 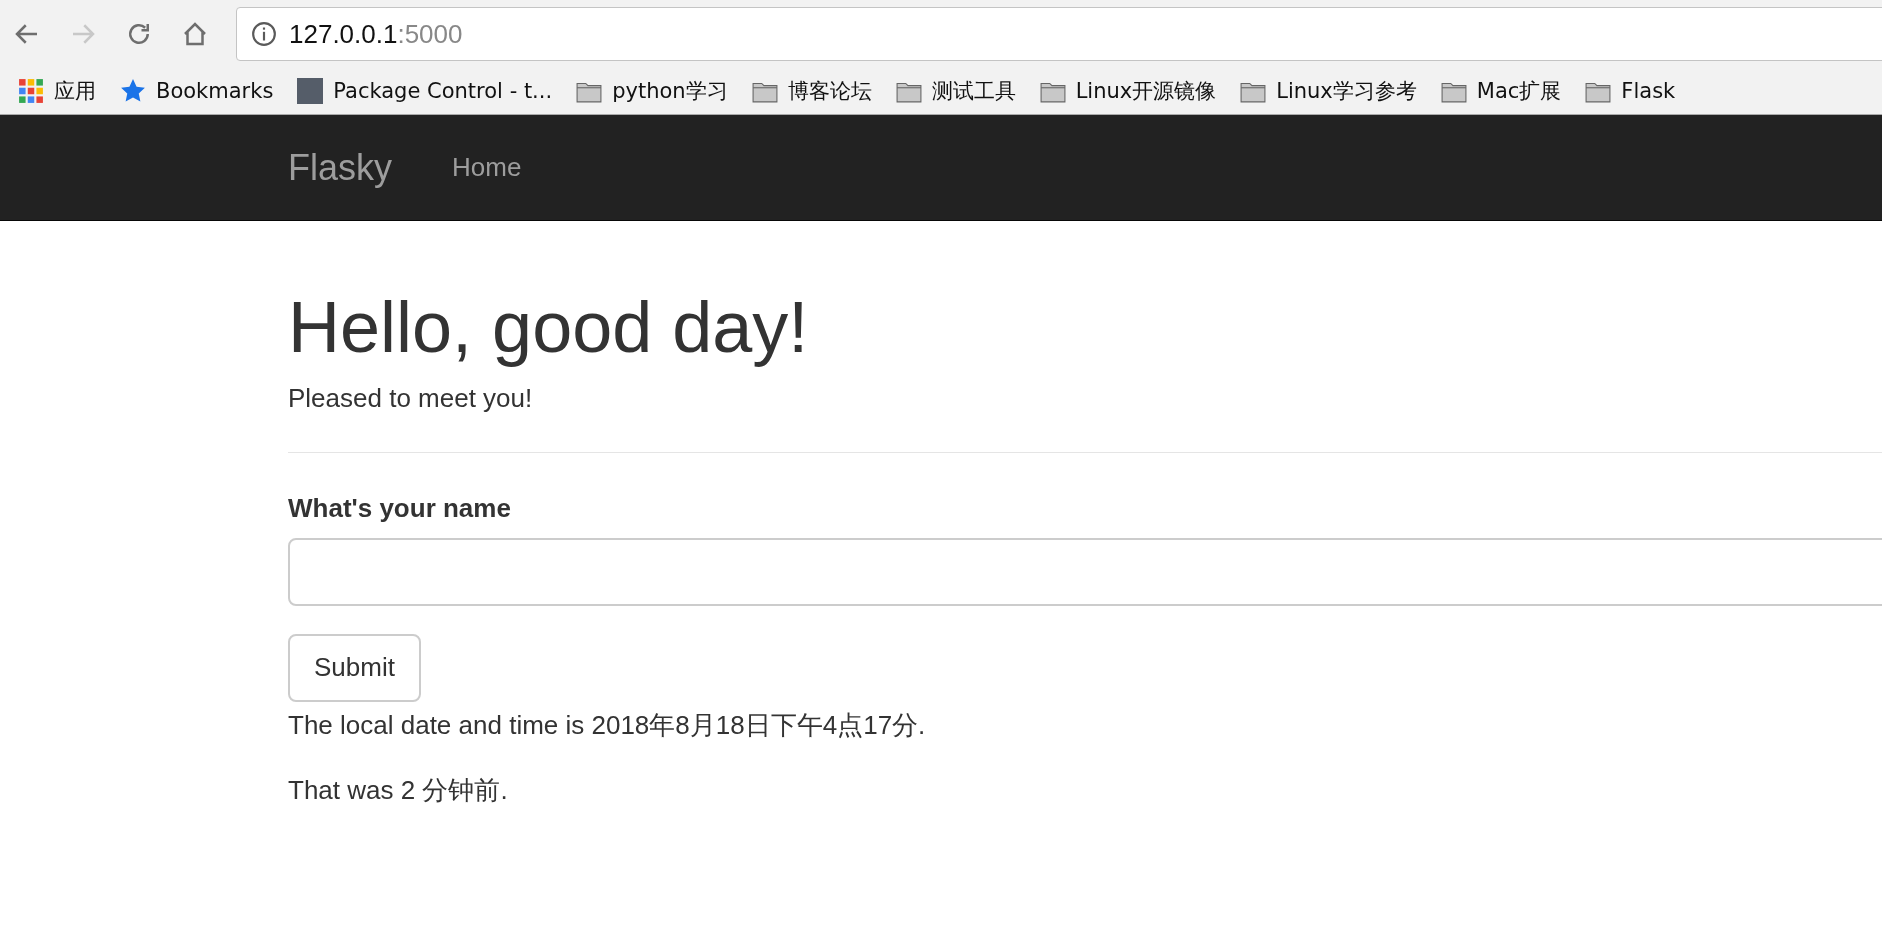 I want to click on bookmark-item: 博客论坛, so click(x=811, y=91).